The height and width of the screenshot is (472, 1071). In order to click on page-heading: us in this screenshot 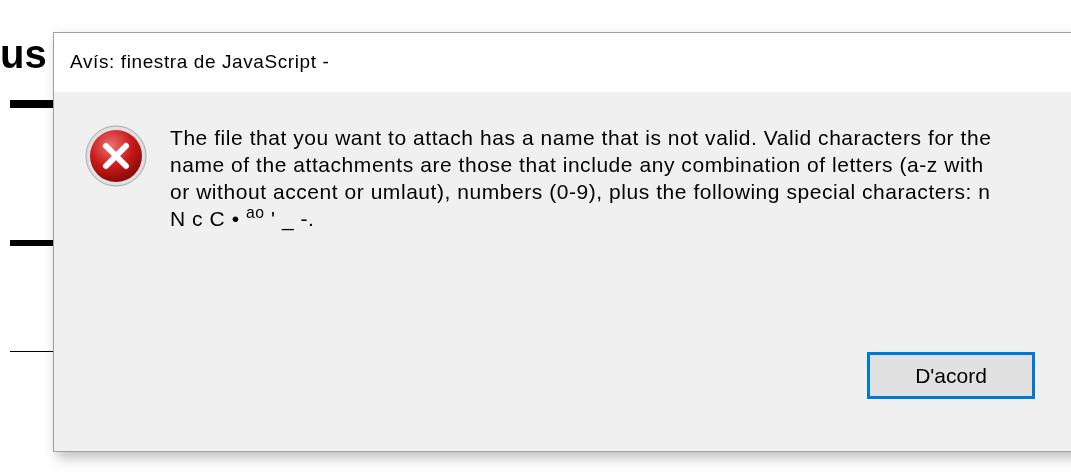, I will do `click(23, 54)`.